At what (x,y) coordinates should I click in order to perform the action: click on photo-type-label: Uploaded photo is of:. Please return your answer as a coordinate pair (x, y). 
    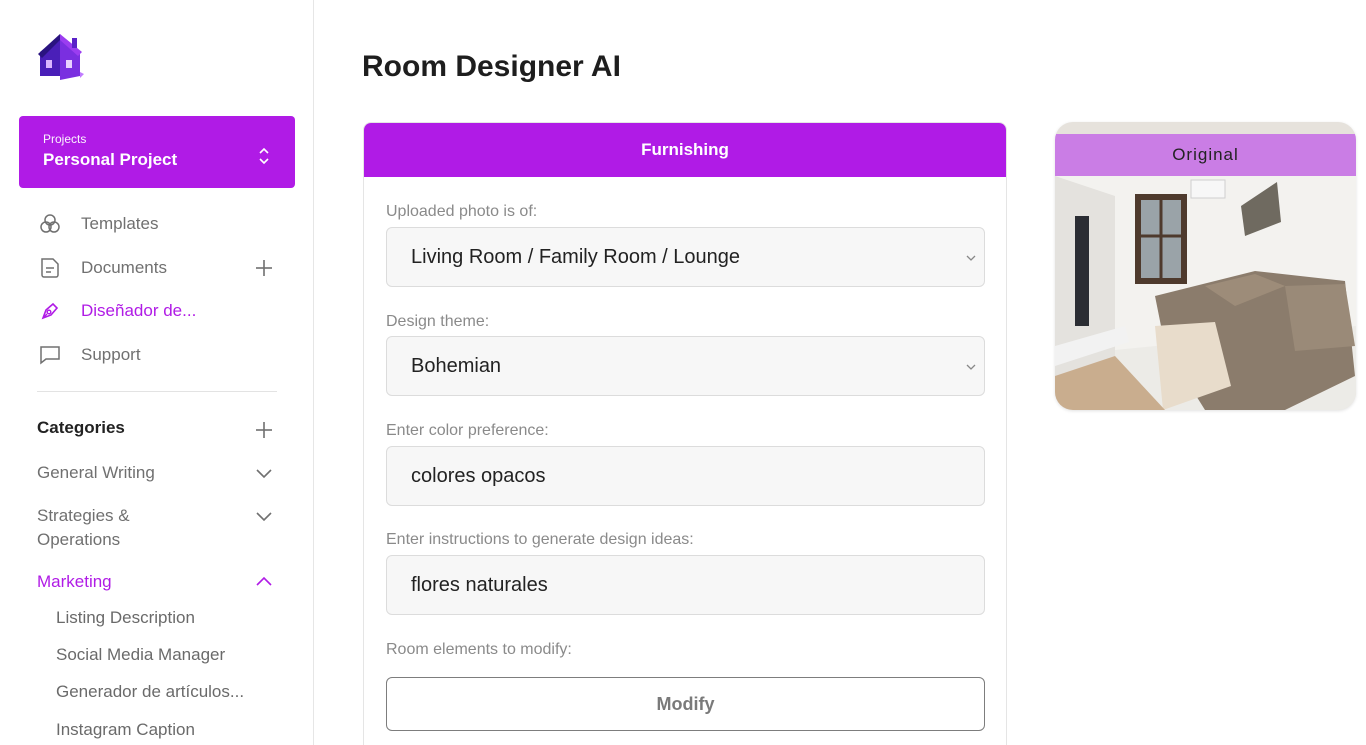
    Looking at the image, I should click on (462, 211).